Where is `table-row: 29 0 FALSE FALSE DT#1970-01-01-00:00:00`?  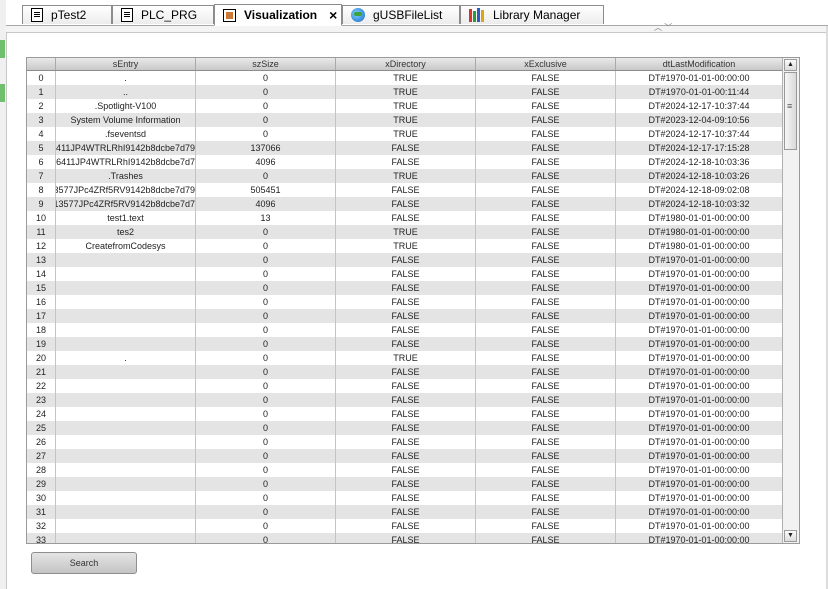 table-row: 29 0 FALSE FALSE DT#1970-01-01-00:00:00 is located at coordinates (405, 484).